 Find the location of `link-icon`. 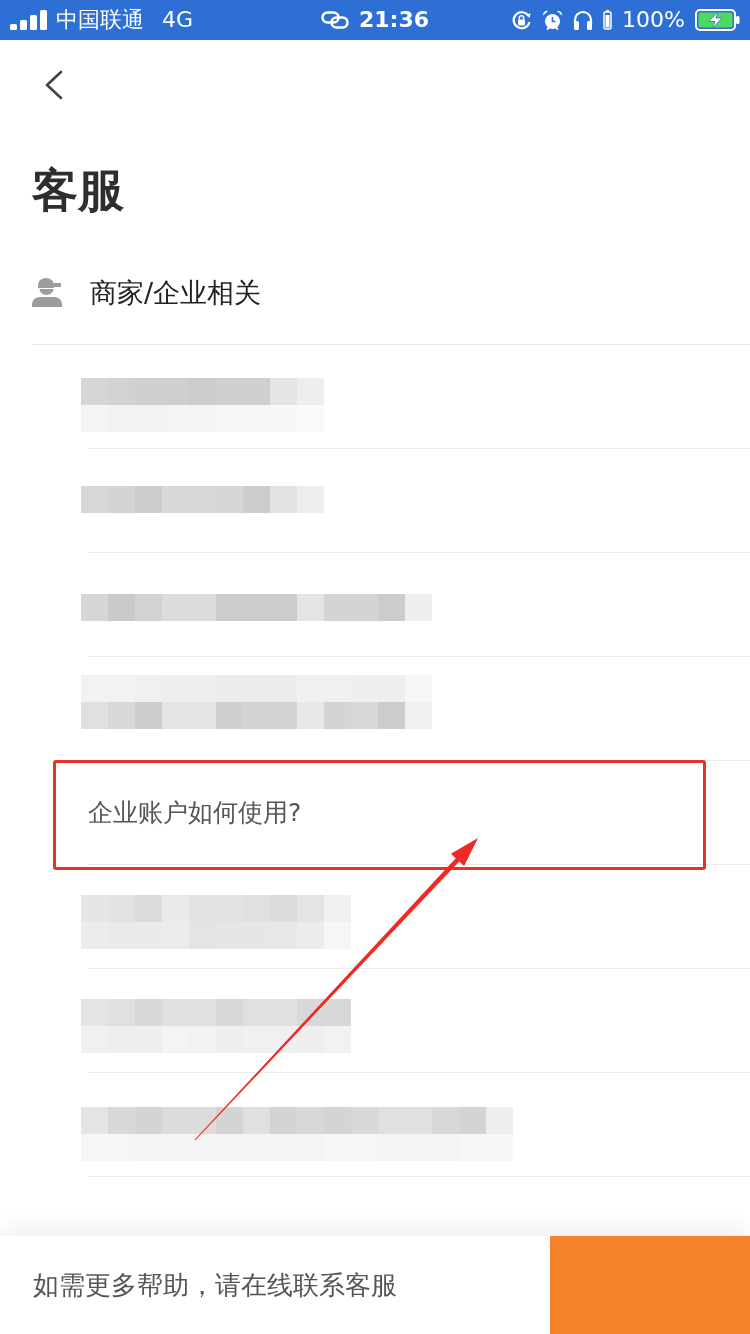

link-icon is located at coordinates (335, 20).